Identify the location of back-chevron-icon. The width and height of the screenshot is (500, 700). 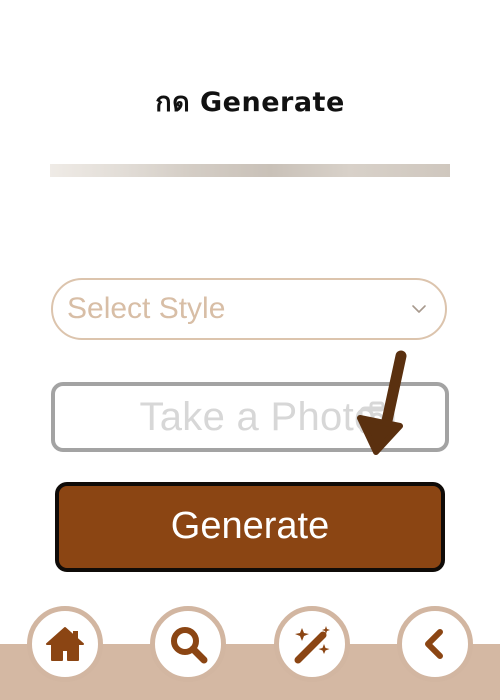
(434, 644).